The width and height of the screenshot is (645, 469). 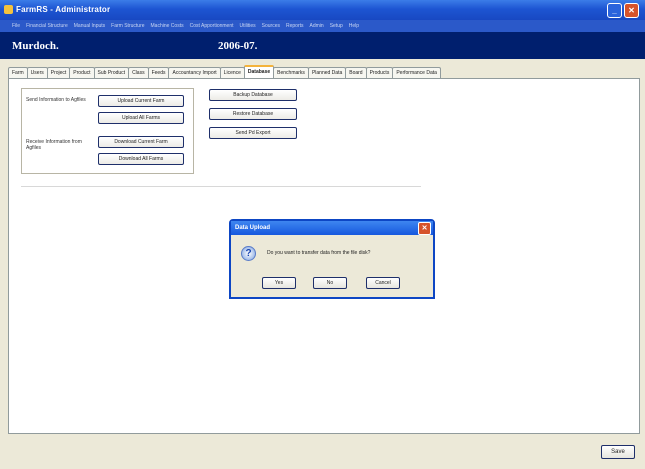 I want to click on menu-item: Setup, so click(x=336, y=26).